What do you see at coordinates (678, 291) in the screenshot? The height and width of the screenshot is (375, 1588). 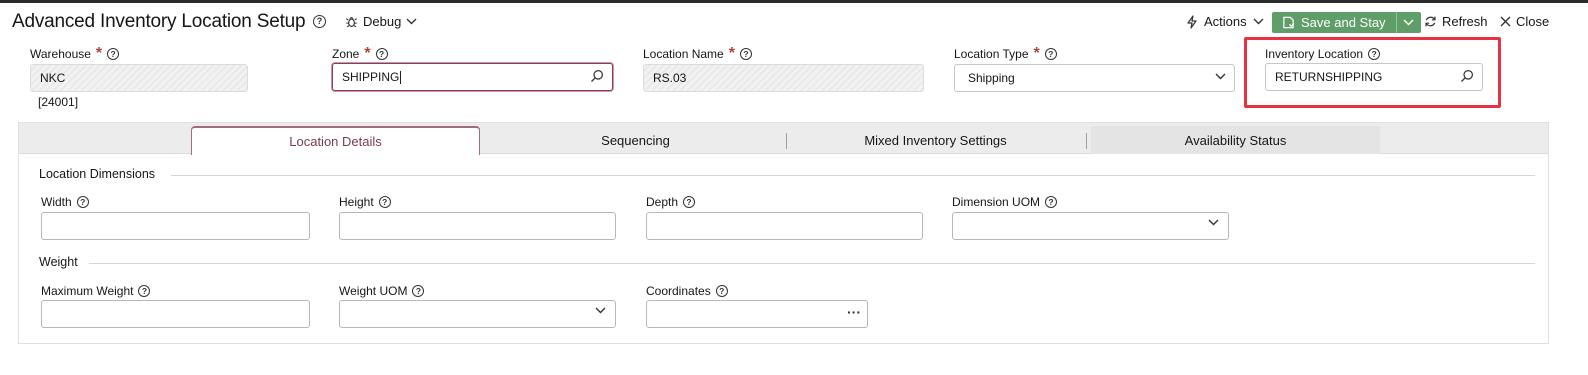 I see `coordinates-label: Coordinates` at bounding box center [678, 291].